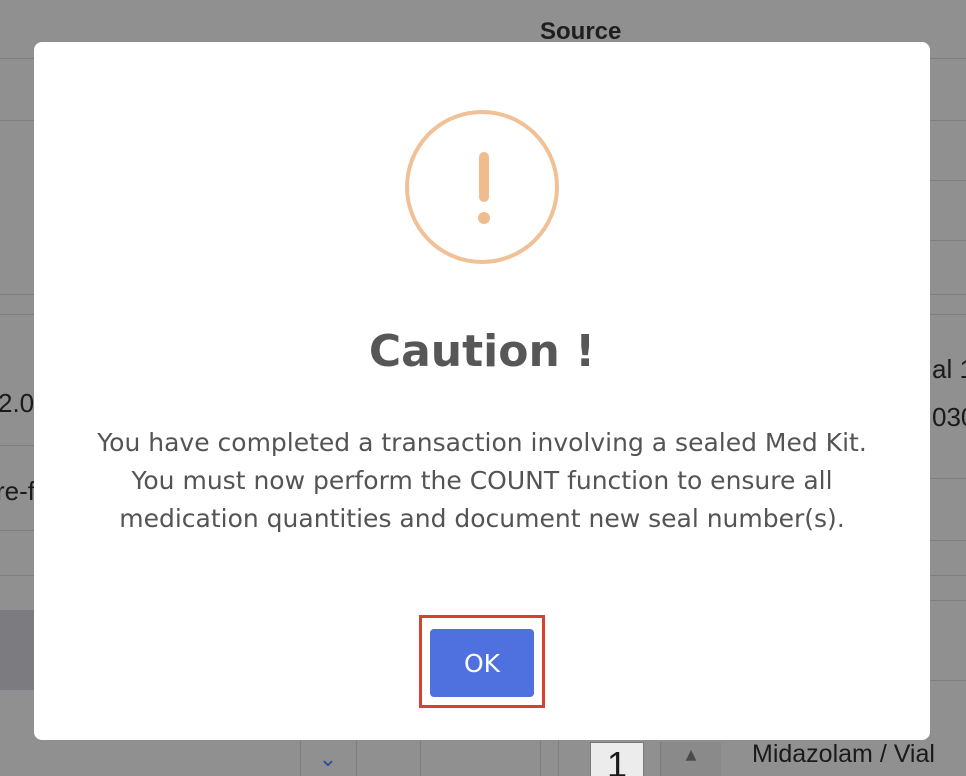  I want to click on background-fragment: 030, so click(949, 417).